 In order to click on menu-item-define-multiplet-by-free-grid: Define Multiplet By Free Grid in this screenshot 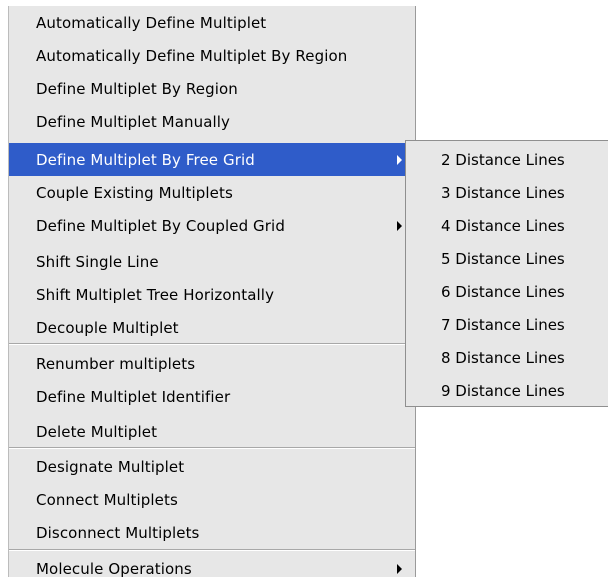, I will do `click(212, 159)`.